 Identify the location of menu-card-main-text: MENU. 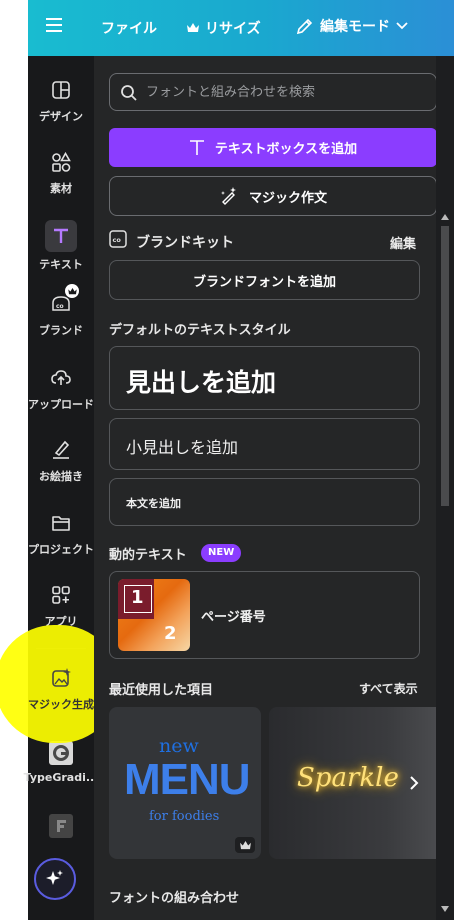
(187, 779).